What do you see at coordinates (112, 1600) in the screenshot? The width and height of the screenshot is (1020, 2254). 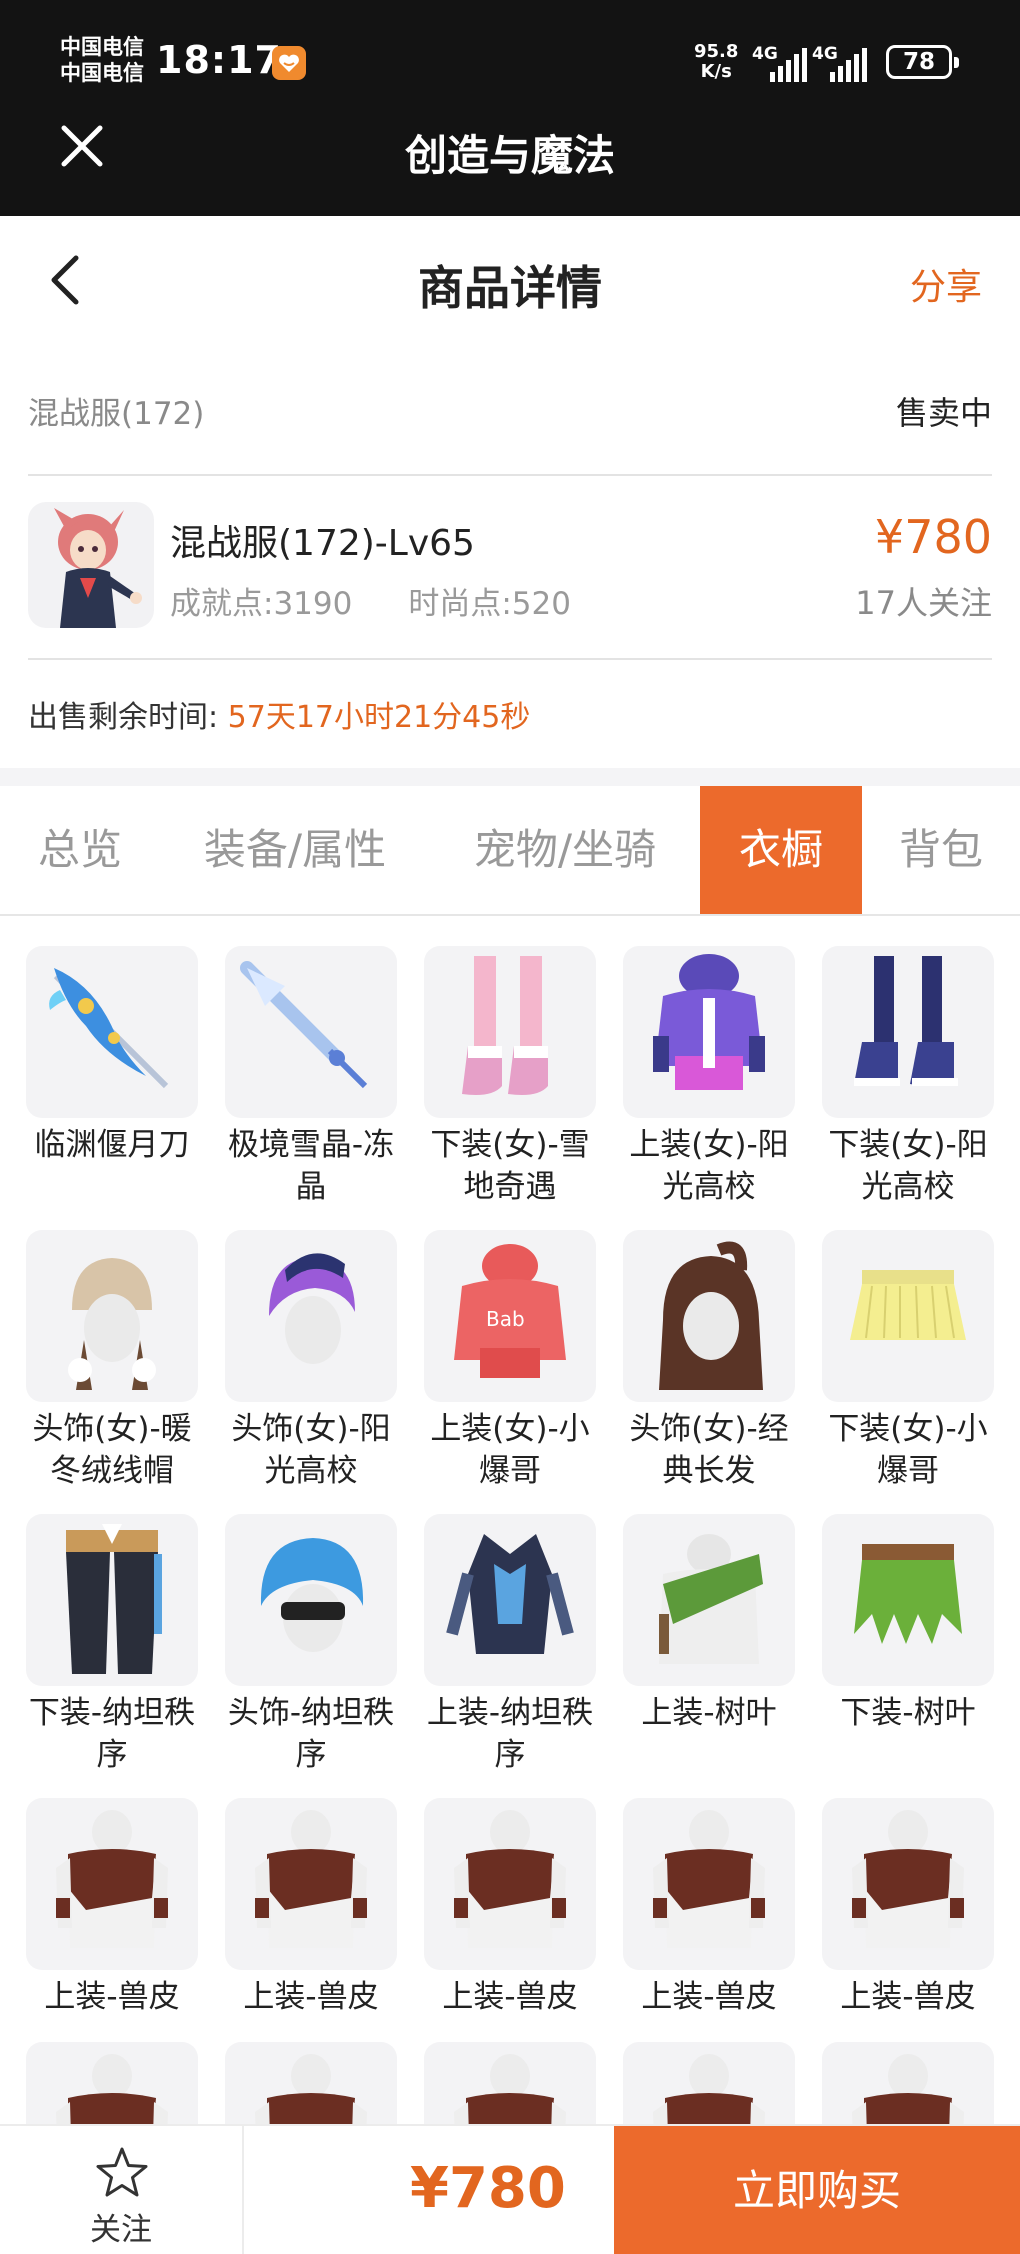 I see `dark-pants-icon` at bounding box center [112, 1600].